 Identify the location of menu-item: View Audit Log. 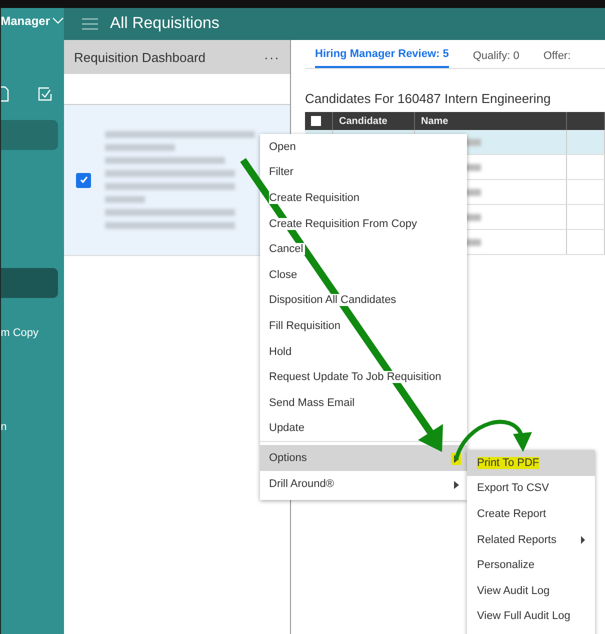
(531, 591).